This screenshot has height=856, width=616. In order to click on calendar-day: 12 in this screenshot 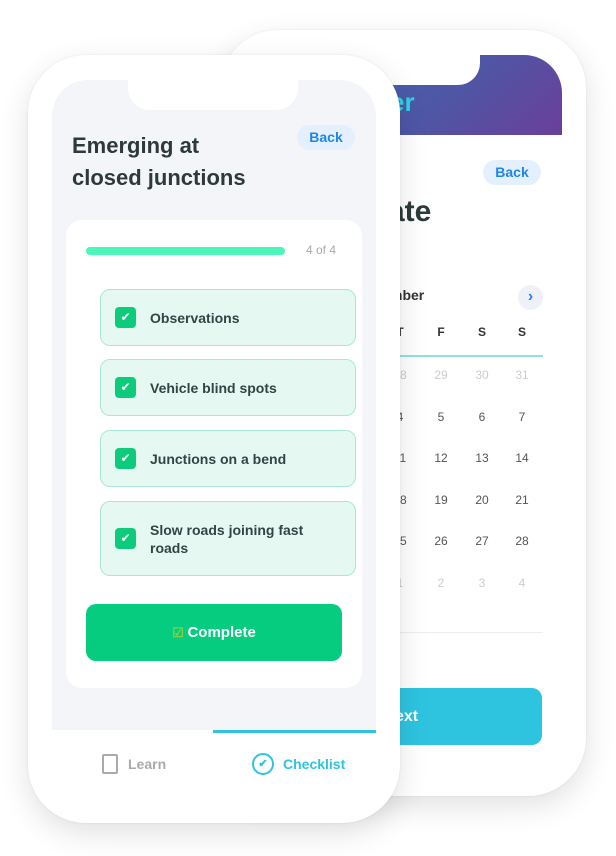, I will do `click(441, 458)`.